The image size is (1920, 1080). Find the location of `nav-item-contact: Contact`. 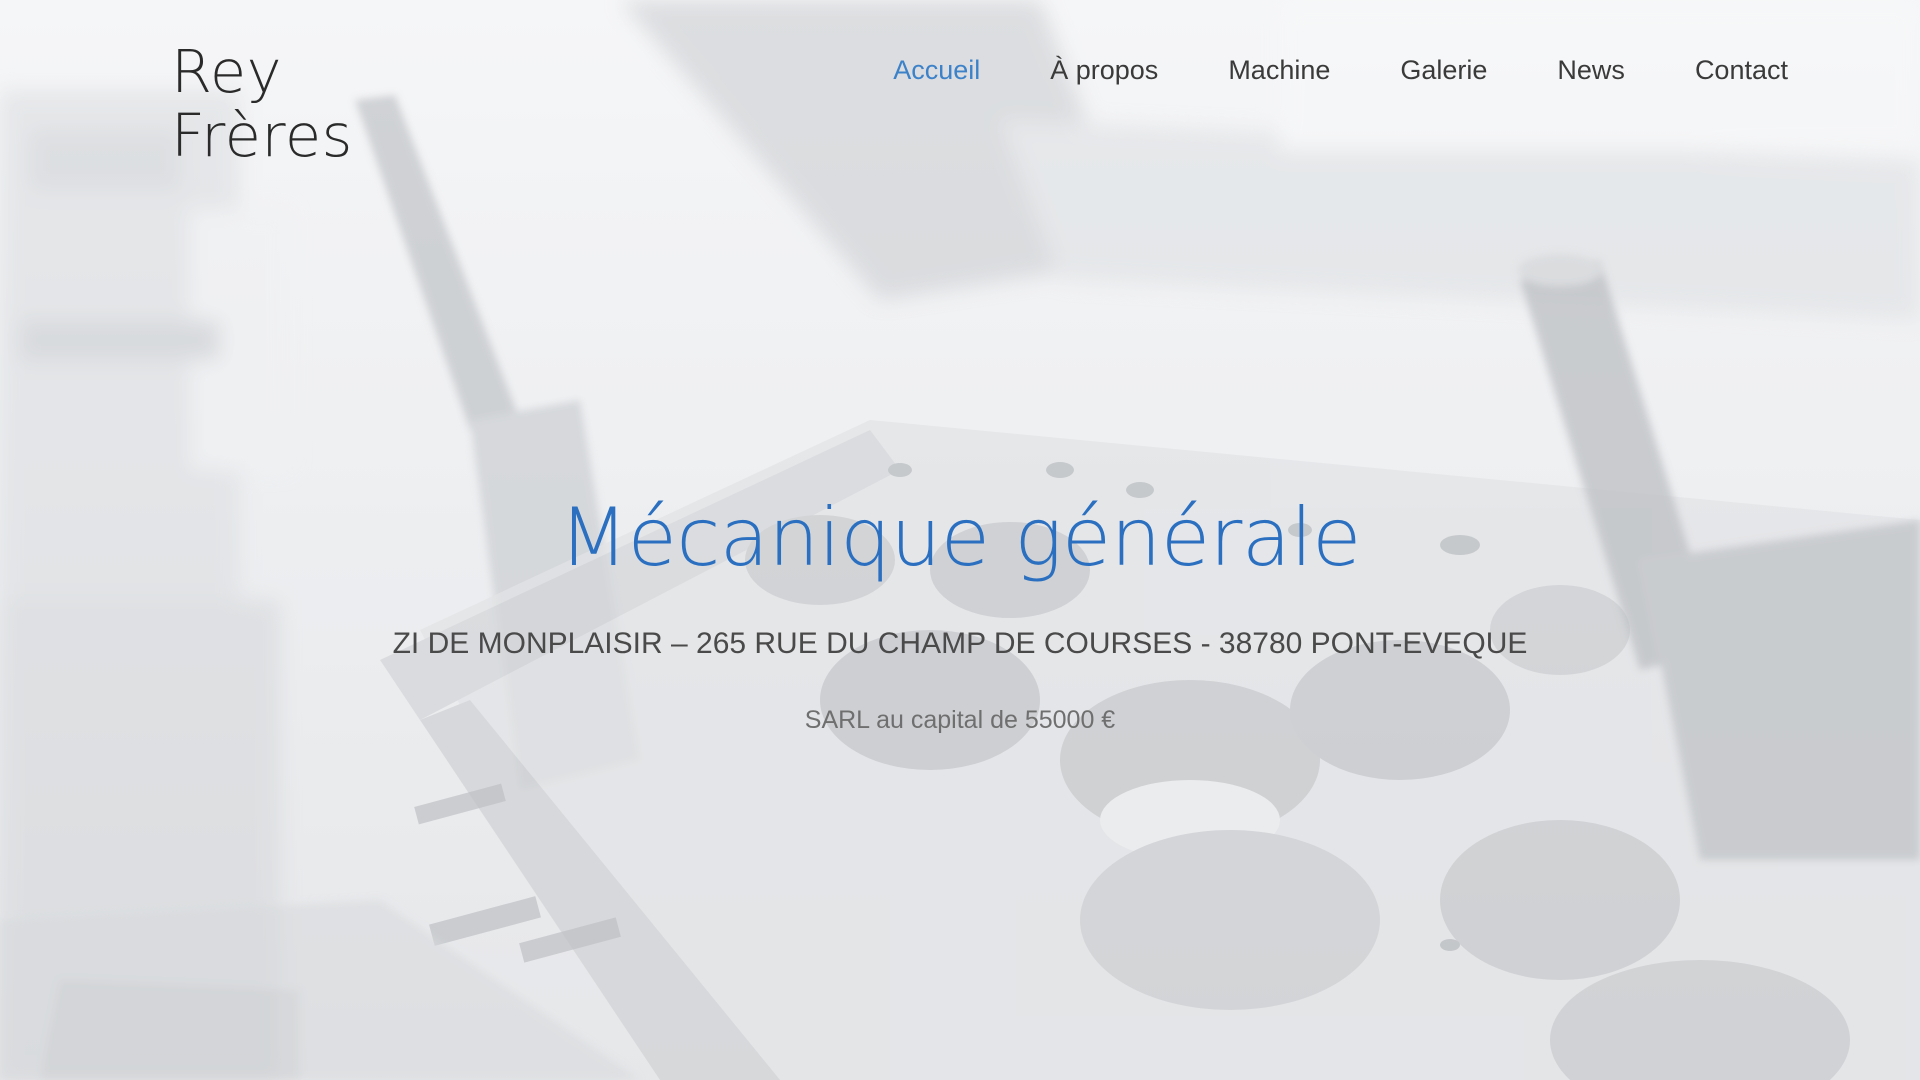

nav-item-contact: Contact is located at coordinates (1741, 70).